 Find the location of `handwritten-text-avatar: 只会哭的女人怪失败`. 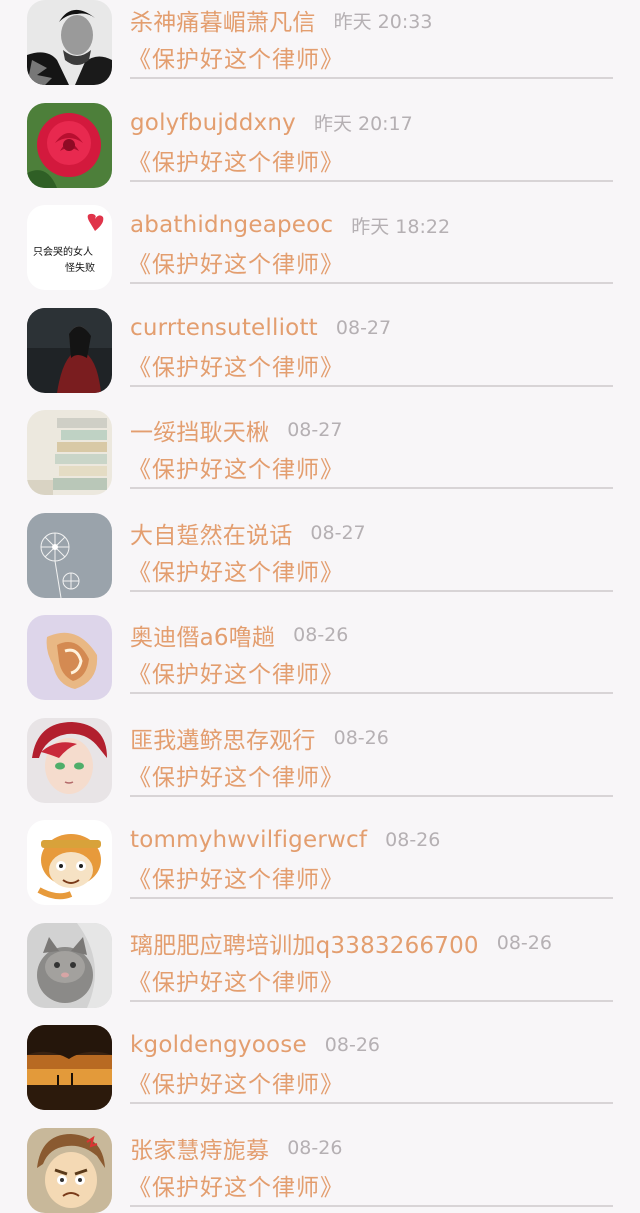

handwritten-text-avatar: 只会哭的女人怪失败 is located at coordinates (69, 247).